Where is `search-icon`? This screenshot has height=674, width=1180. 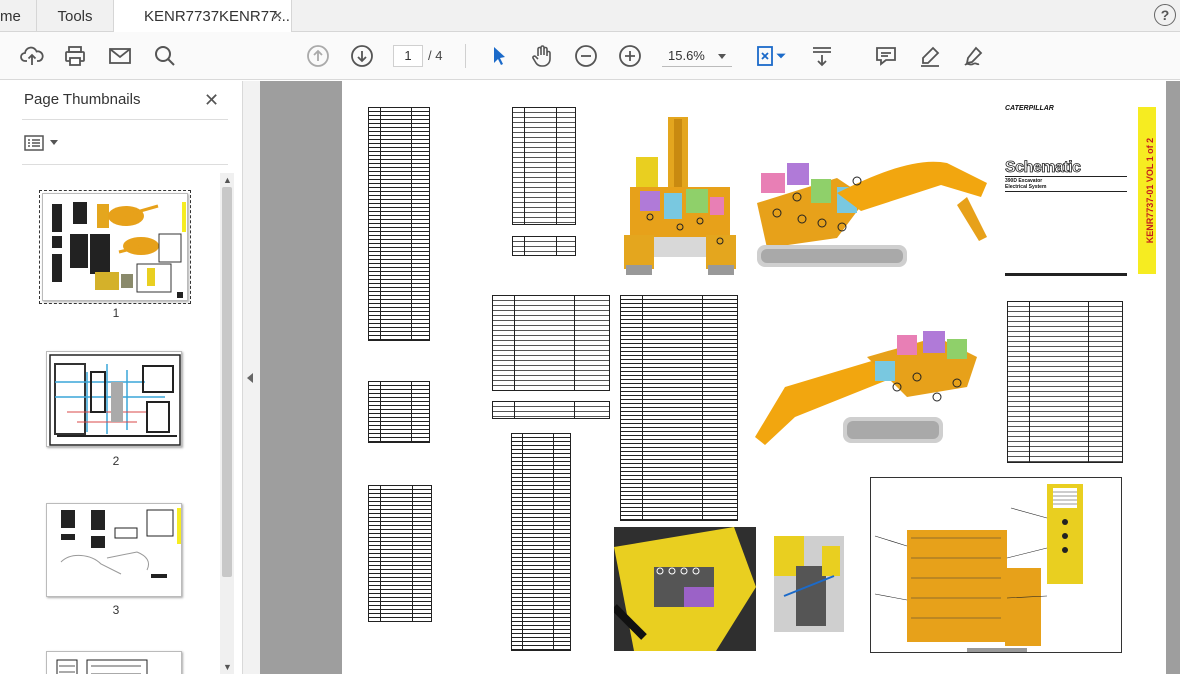
search-icon is located at coordinates (165, 56).